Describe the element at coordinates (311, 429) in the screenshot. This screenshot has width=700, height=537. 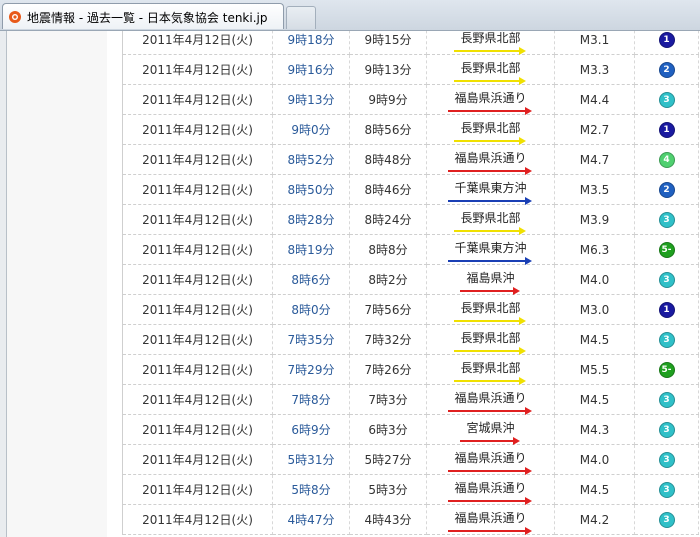
I see `report-time-link: 6時9分` at that location.